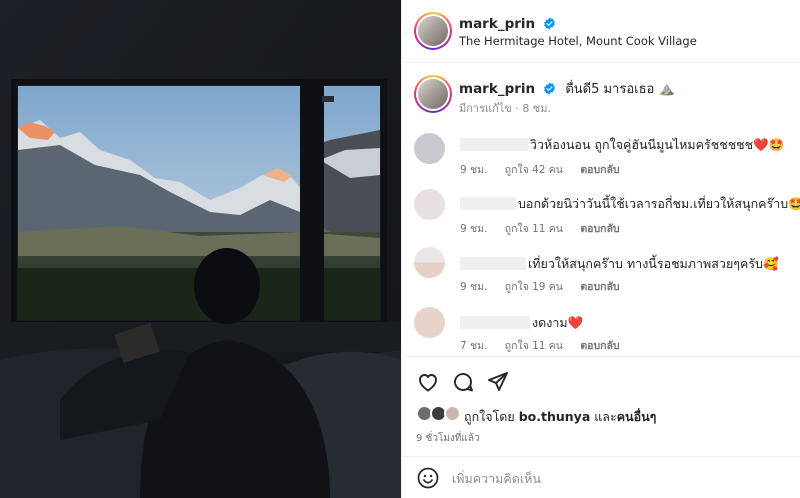 The image size is (800, 498). I want to click on post-action-bar, so click(601, 380).